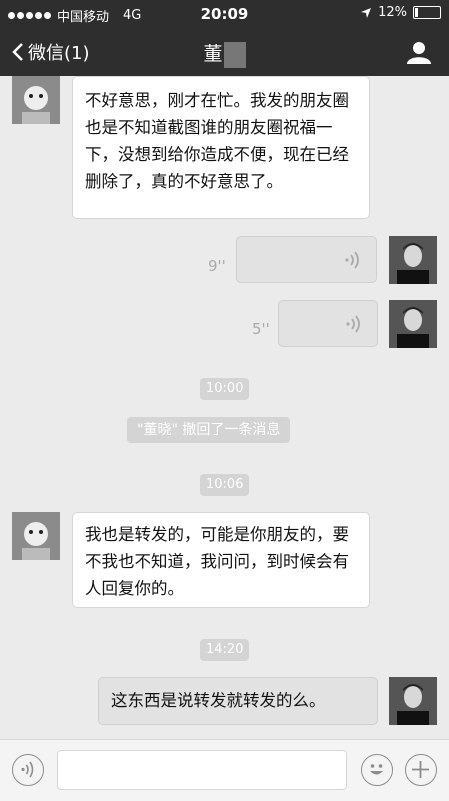 This screenshot has width=449, height=801. I want to click on message-bubble-outgoing: 这东西是说转发就转发的么。, so click(238, 701).